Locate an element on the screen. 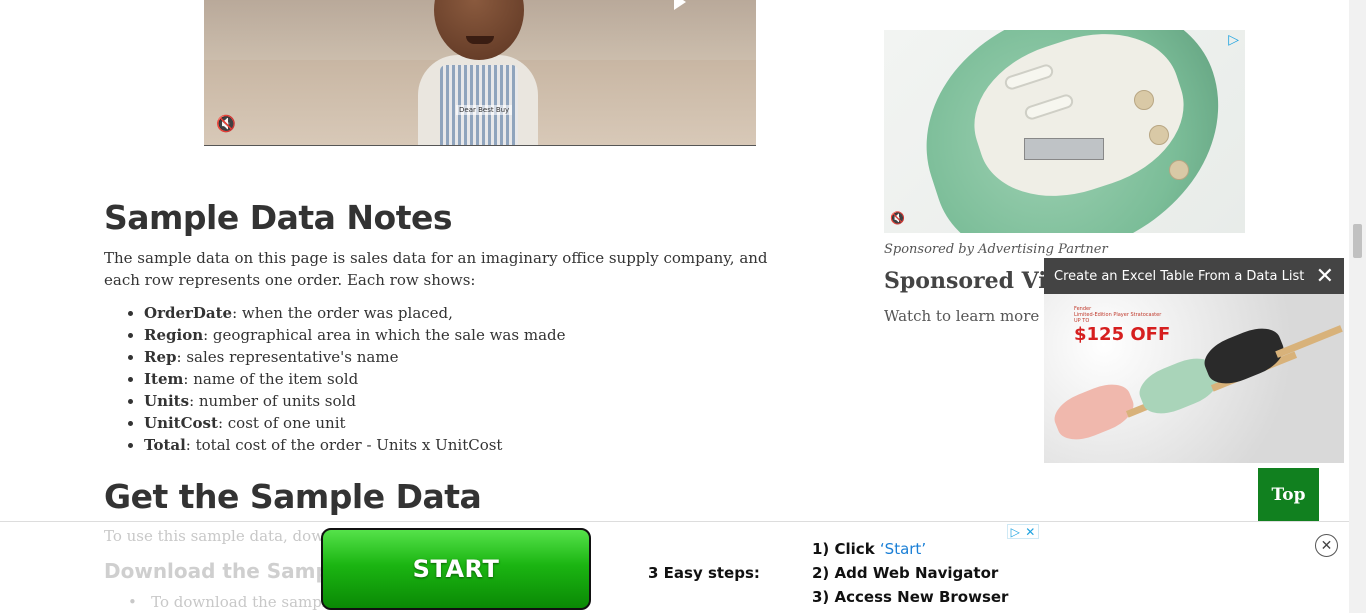  field-desc: : number of units sold is located at coordinates (272, 401).